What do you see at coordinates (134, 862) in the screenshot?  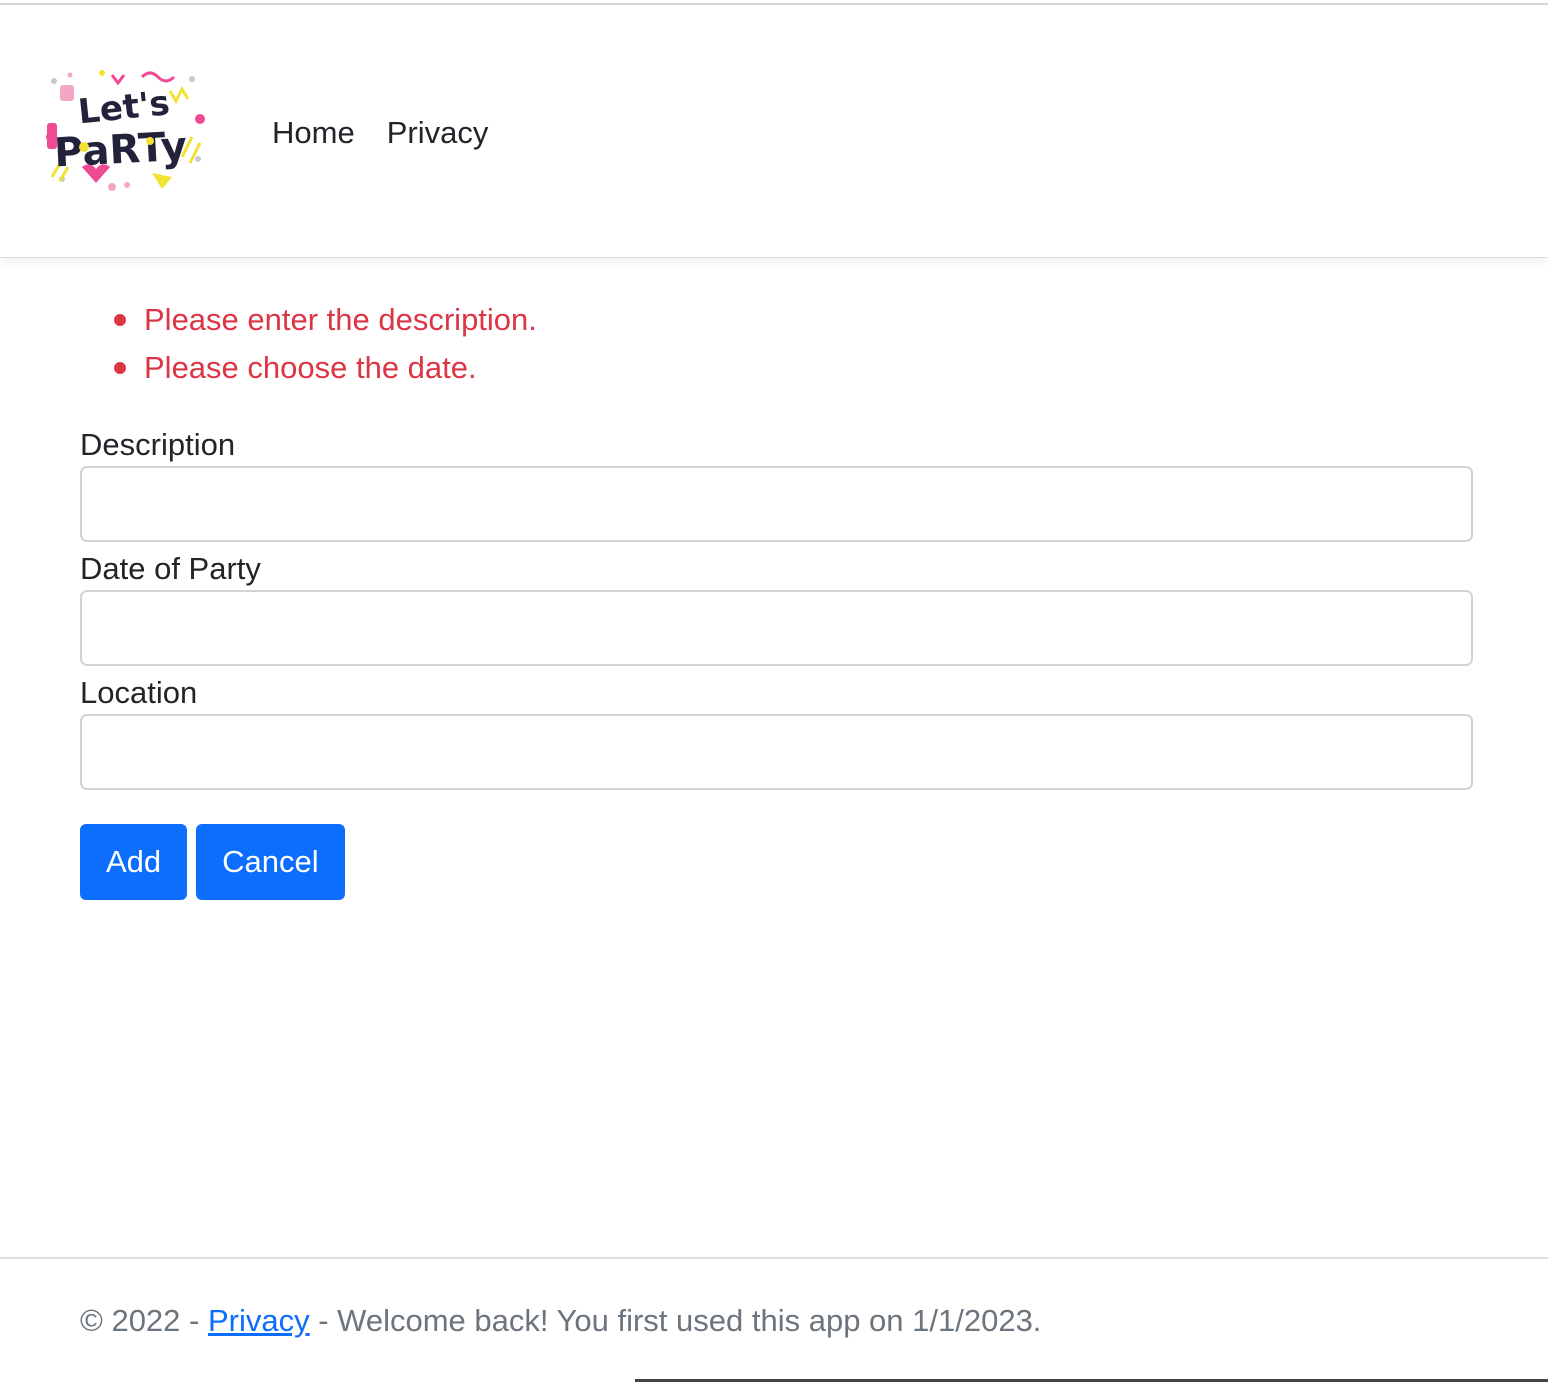 I see `add-button: Add` at bounding box center [134, 862].